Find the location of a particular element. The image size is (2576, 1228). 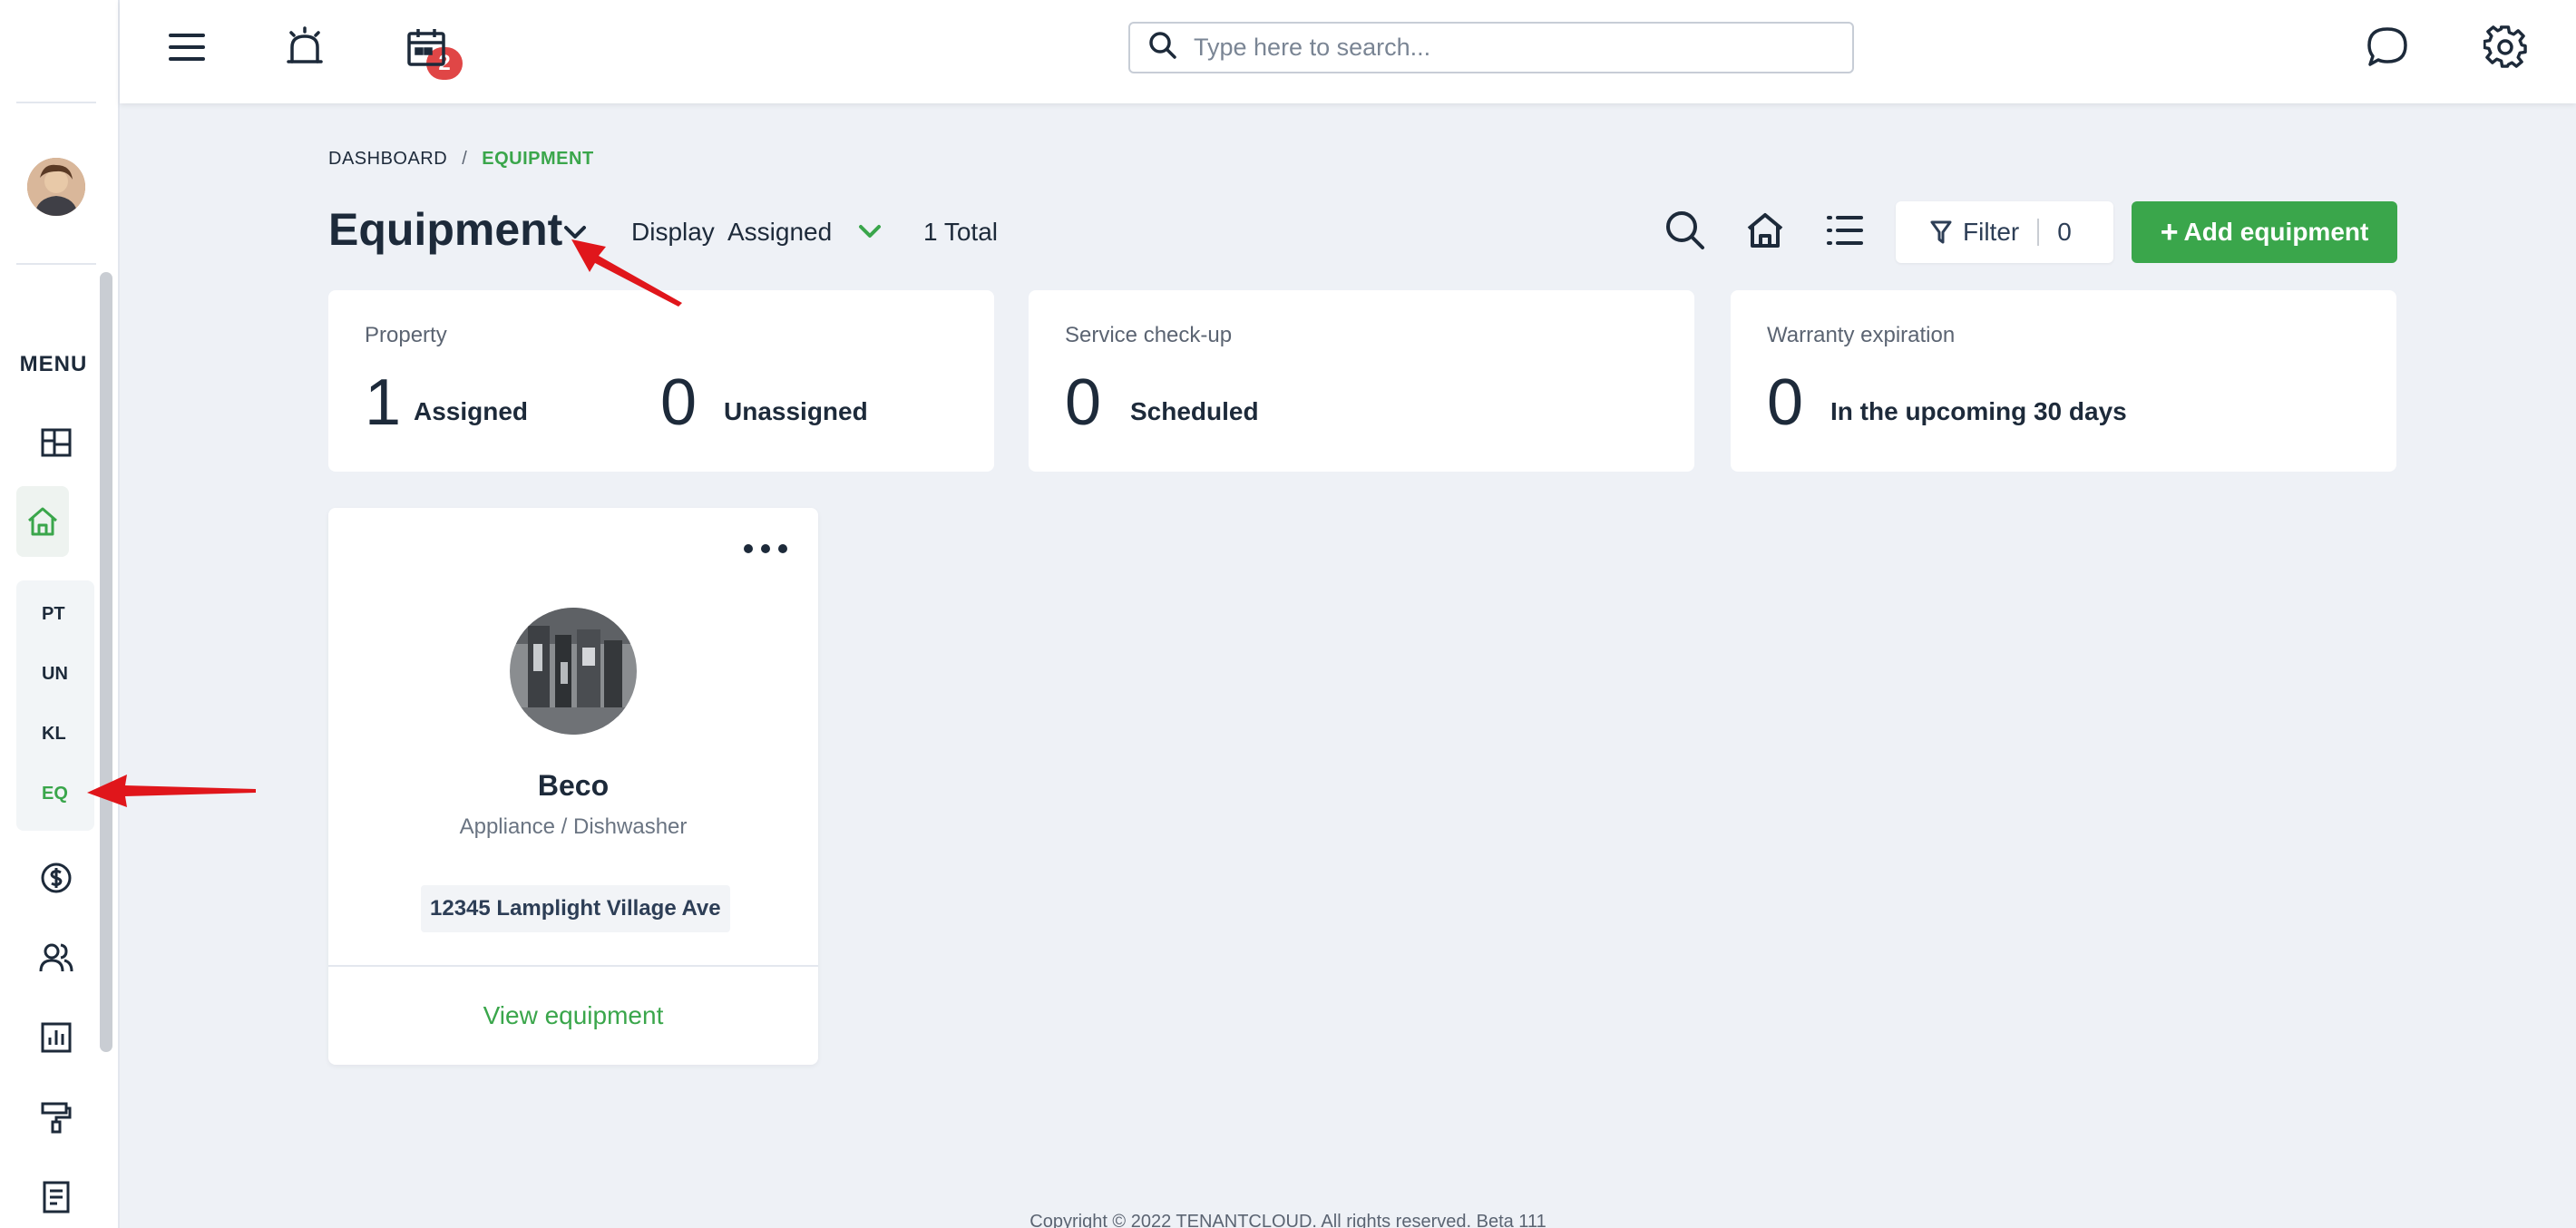

equipment-address: 12345 Lamplight Village Ave is located at coordinates (575, 909).